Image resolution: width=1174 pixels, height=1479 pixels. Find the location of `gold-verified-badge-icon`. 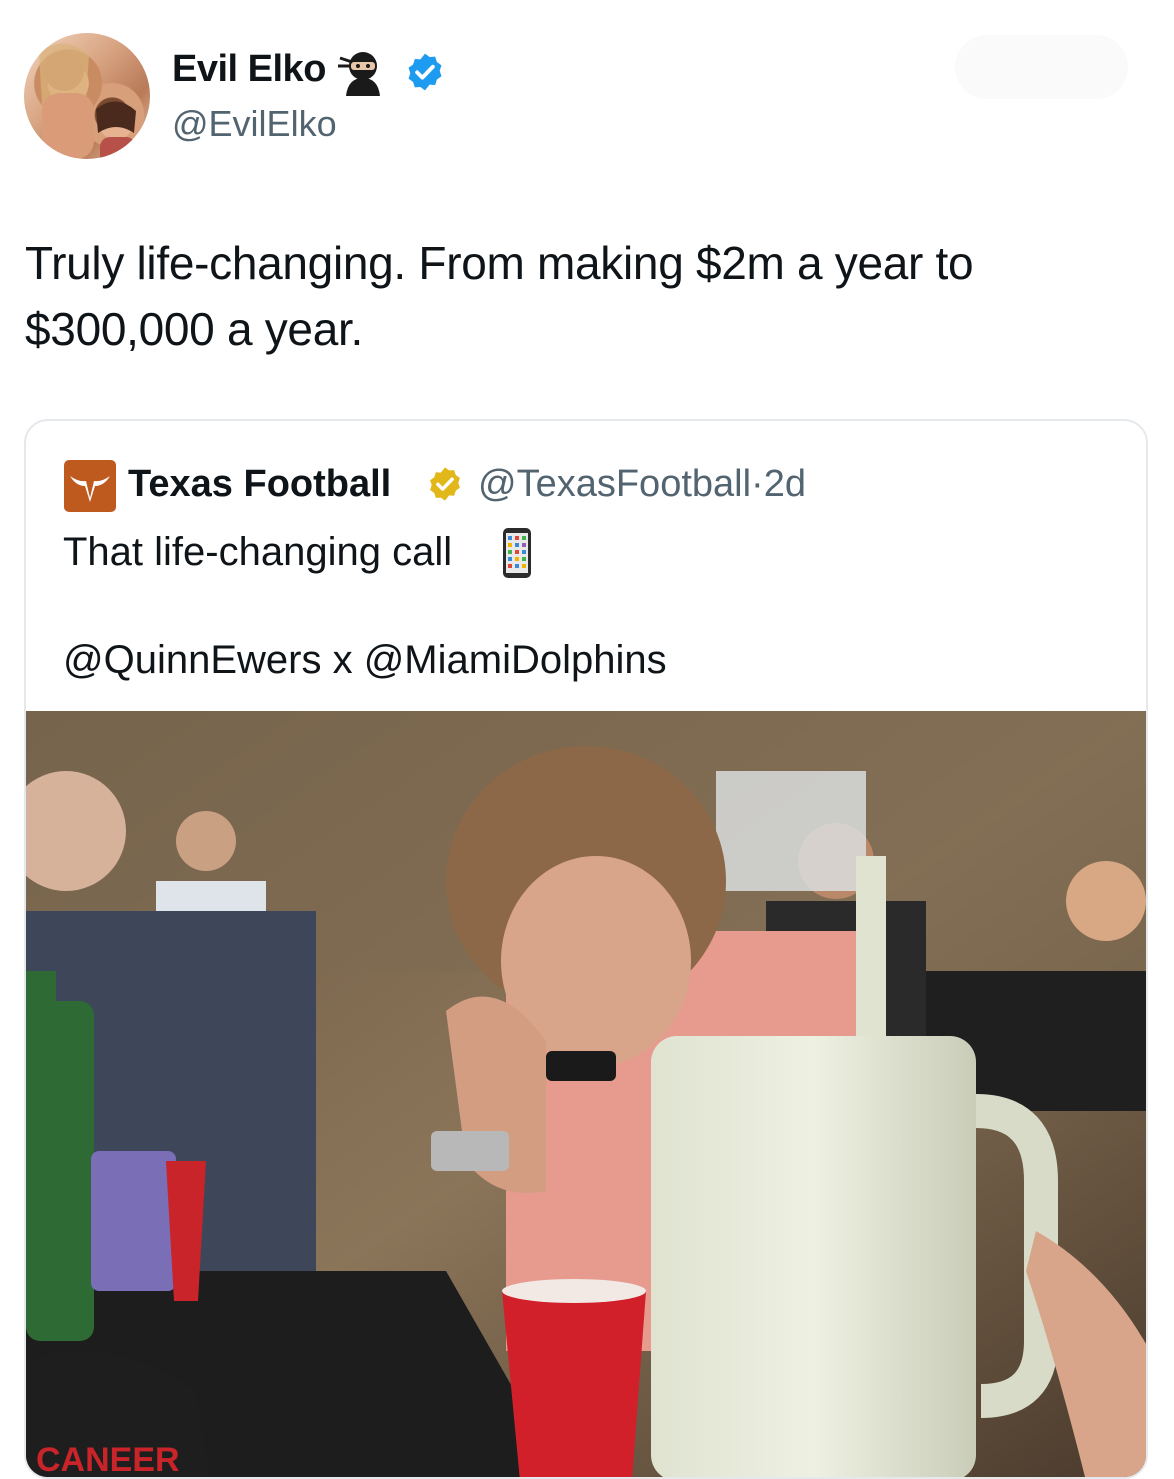

gold-verified-badge-icon is located at coordinates (445, 484).